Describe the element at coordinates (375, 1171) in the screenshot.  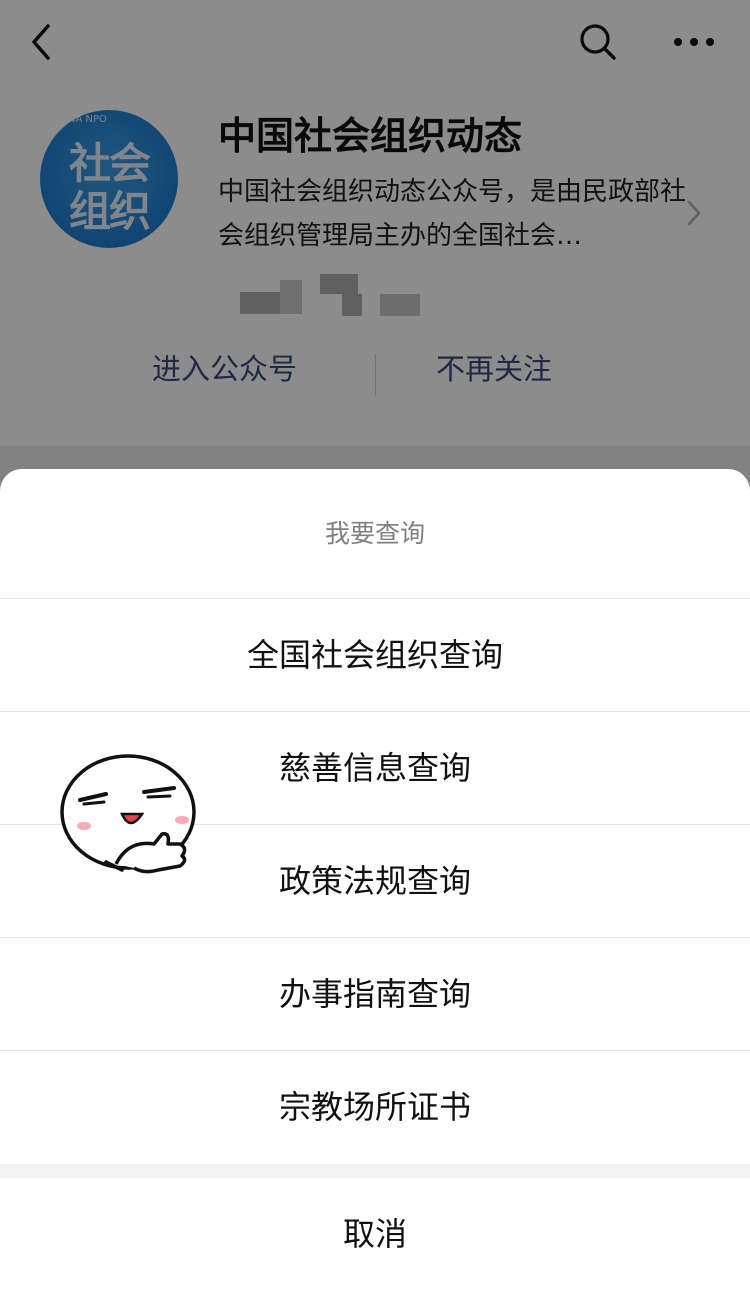
I see `sheet-gap` at that location.